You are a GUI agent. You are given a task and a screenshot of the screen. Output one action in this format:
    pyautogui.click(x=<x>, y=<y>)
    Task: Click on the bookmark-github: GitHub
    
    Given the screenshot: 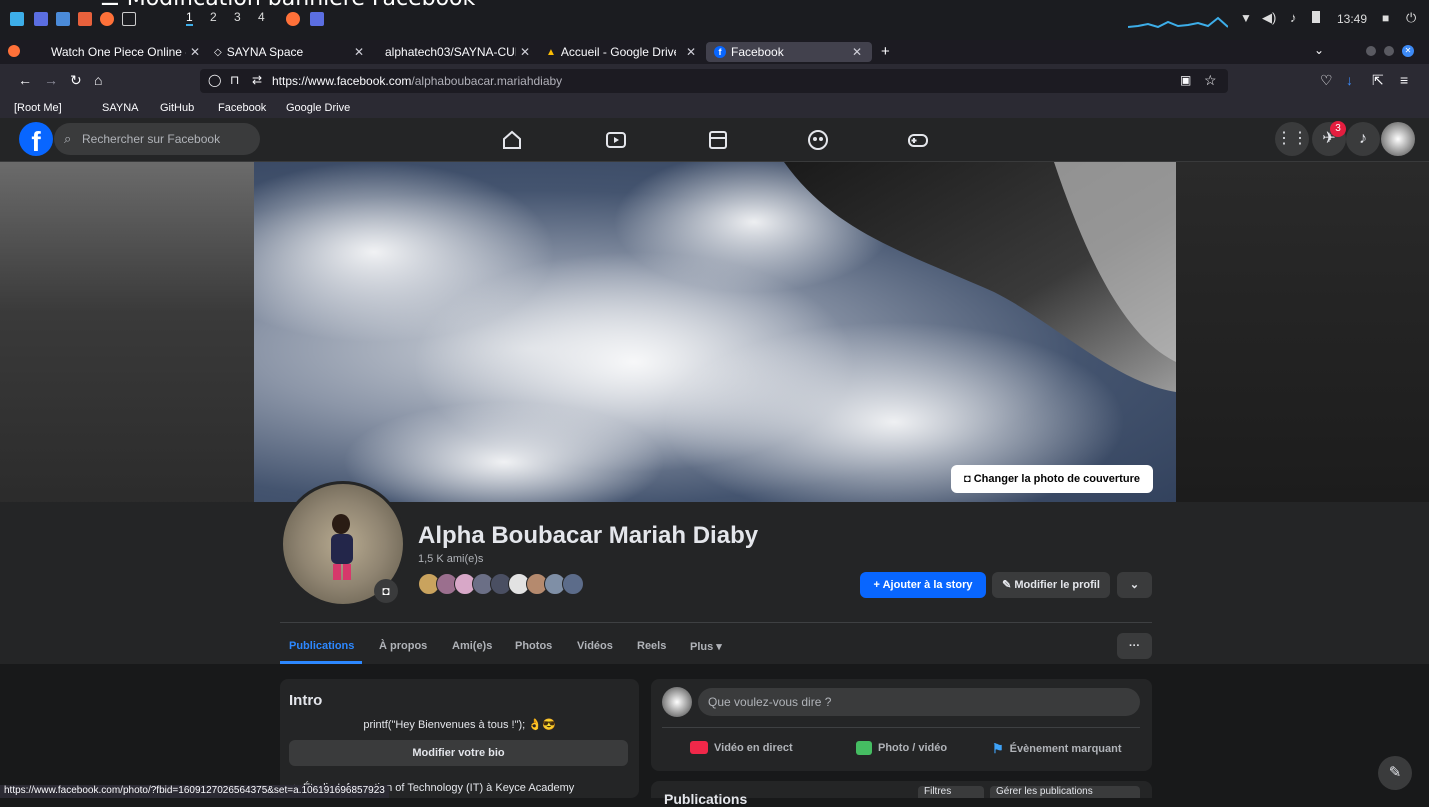 What is the action you would take?
    pyautogui.click(x=177, y=108)
    